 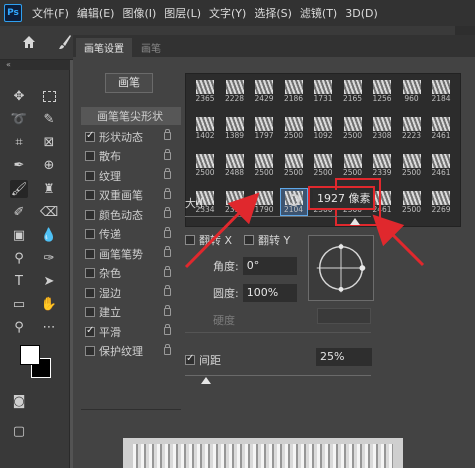 What do you see at coordinates (49, 165) in the screenshot?
I see `healing-tool-icon: ⊕` at bounding box center [49, 165].